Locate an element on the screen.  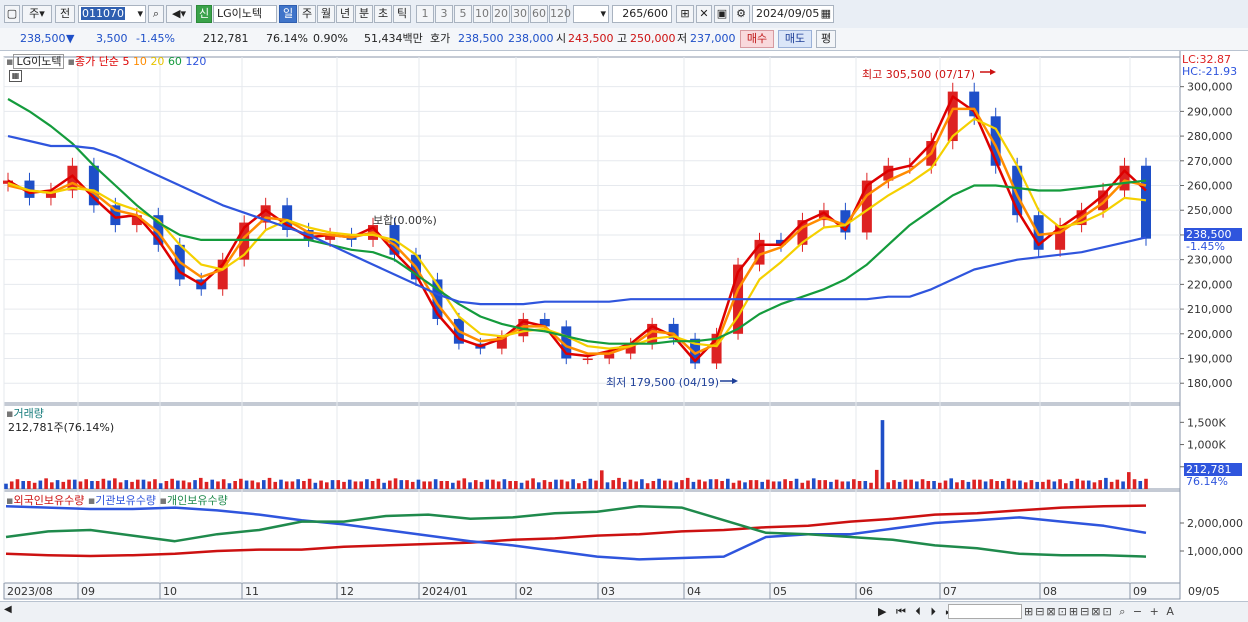
stock-code-input: 011070 ▾ is located at coordinates (112, 14).